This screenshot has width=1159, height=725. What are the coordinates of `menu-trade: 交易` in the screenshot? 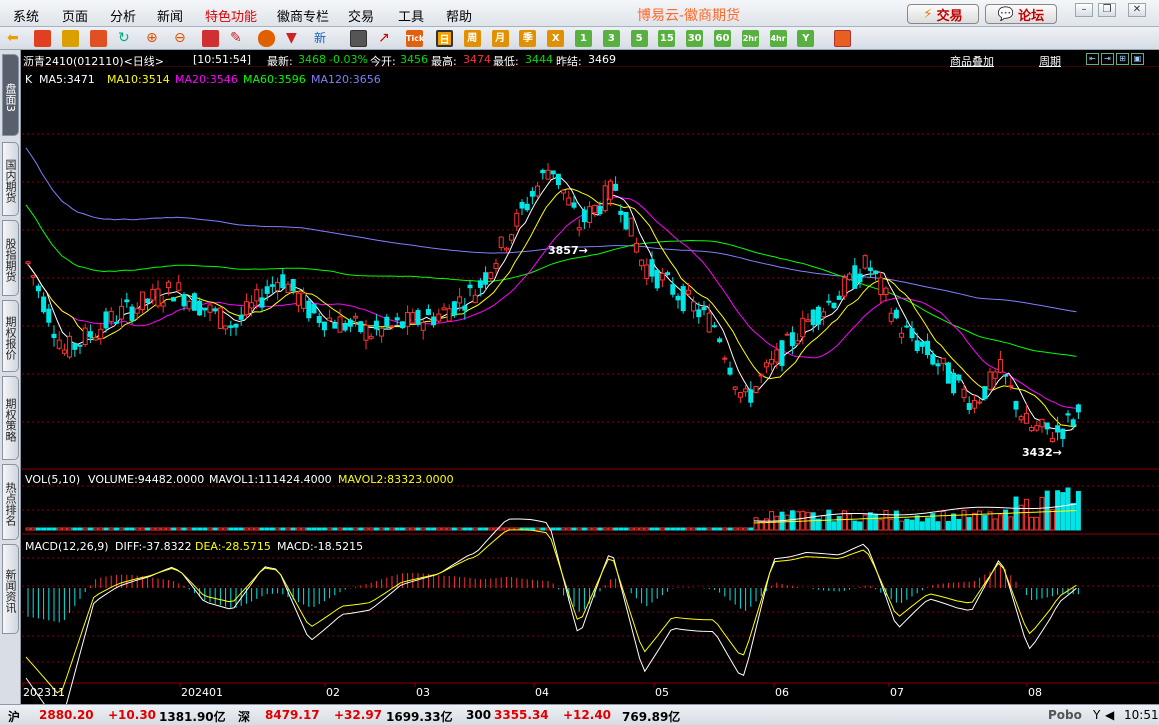 It's located at (361, 15).